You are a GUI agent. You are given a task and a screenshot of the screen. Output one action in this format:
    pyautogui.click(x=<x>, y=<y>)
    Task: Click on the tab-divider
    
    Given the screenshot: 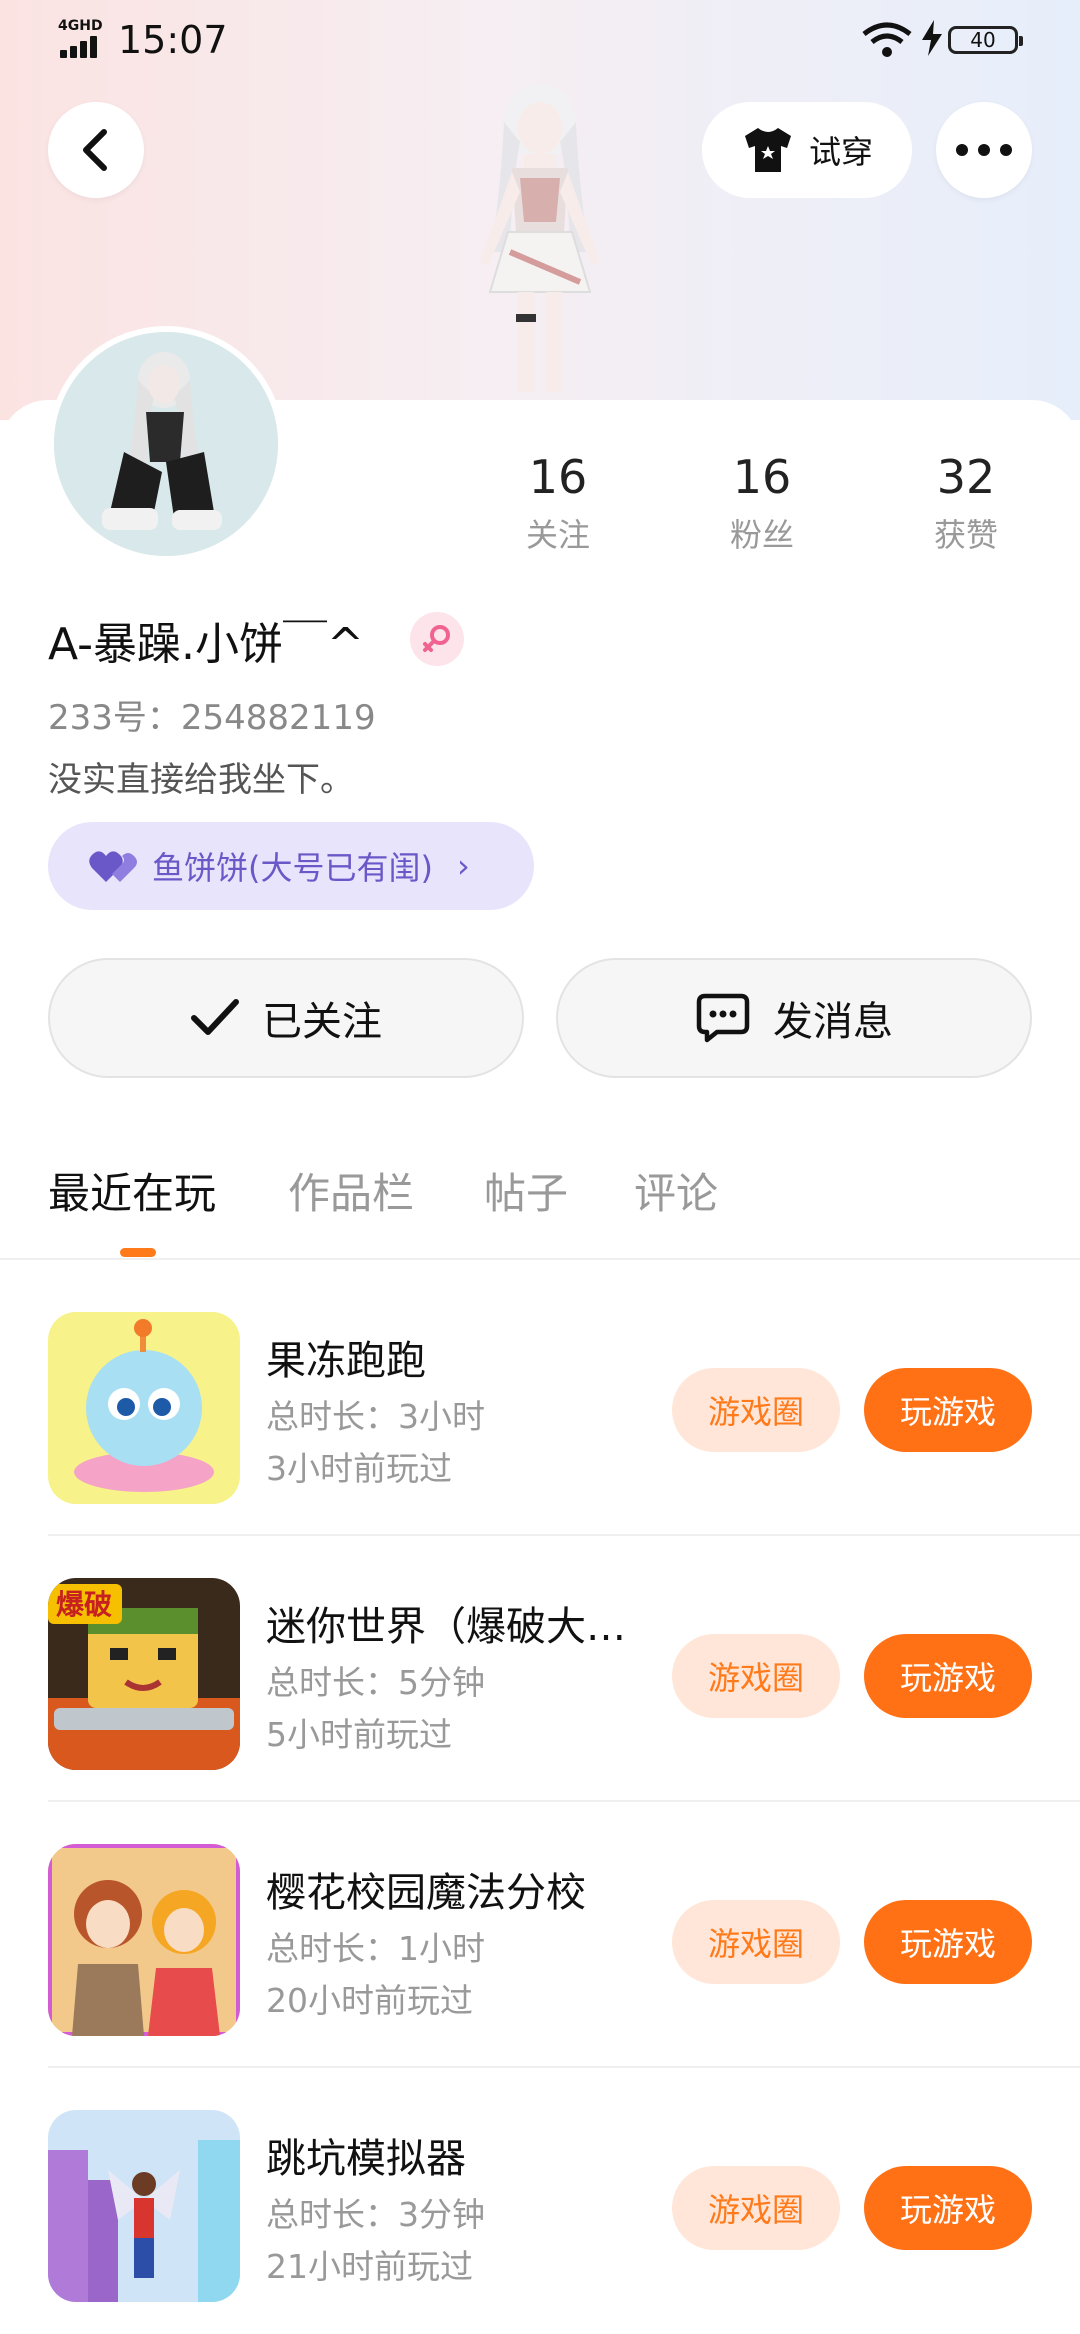 What is the action you would take?
    pyautogui.click(x=540, y=1259)
    